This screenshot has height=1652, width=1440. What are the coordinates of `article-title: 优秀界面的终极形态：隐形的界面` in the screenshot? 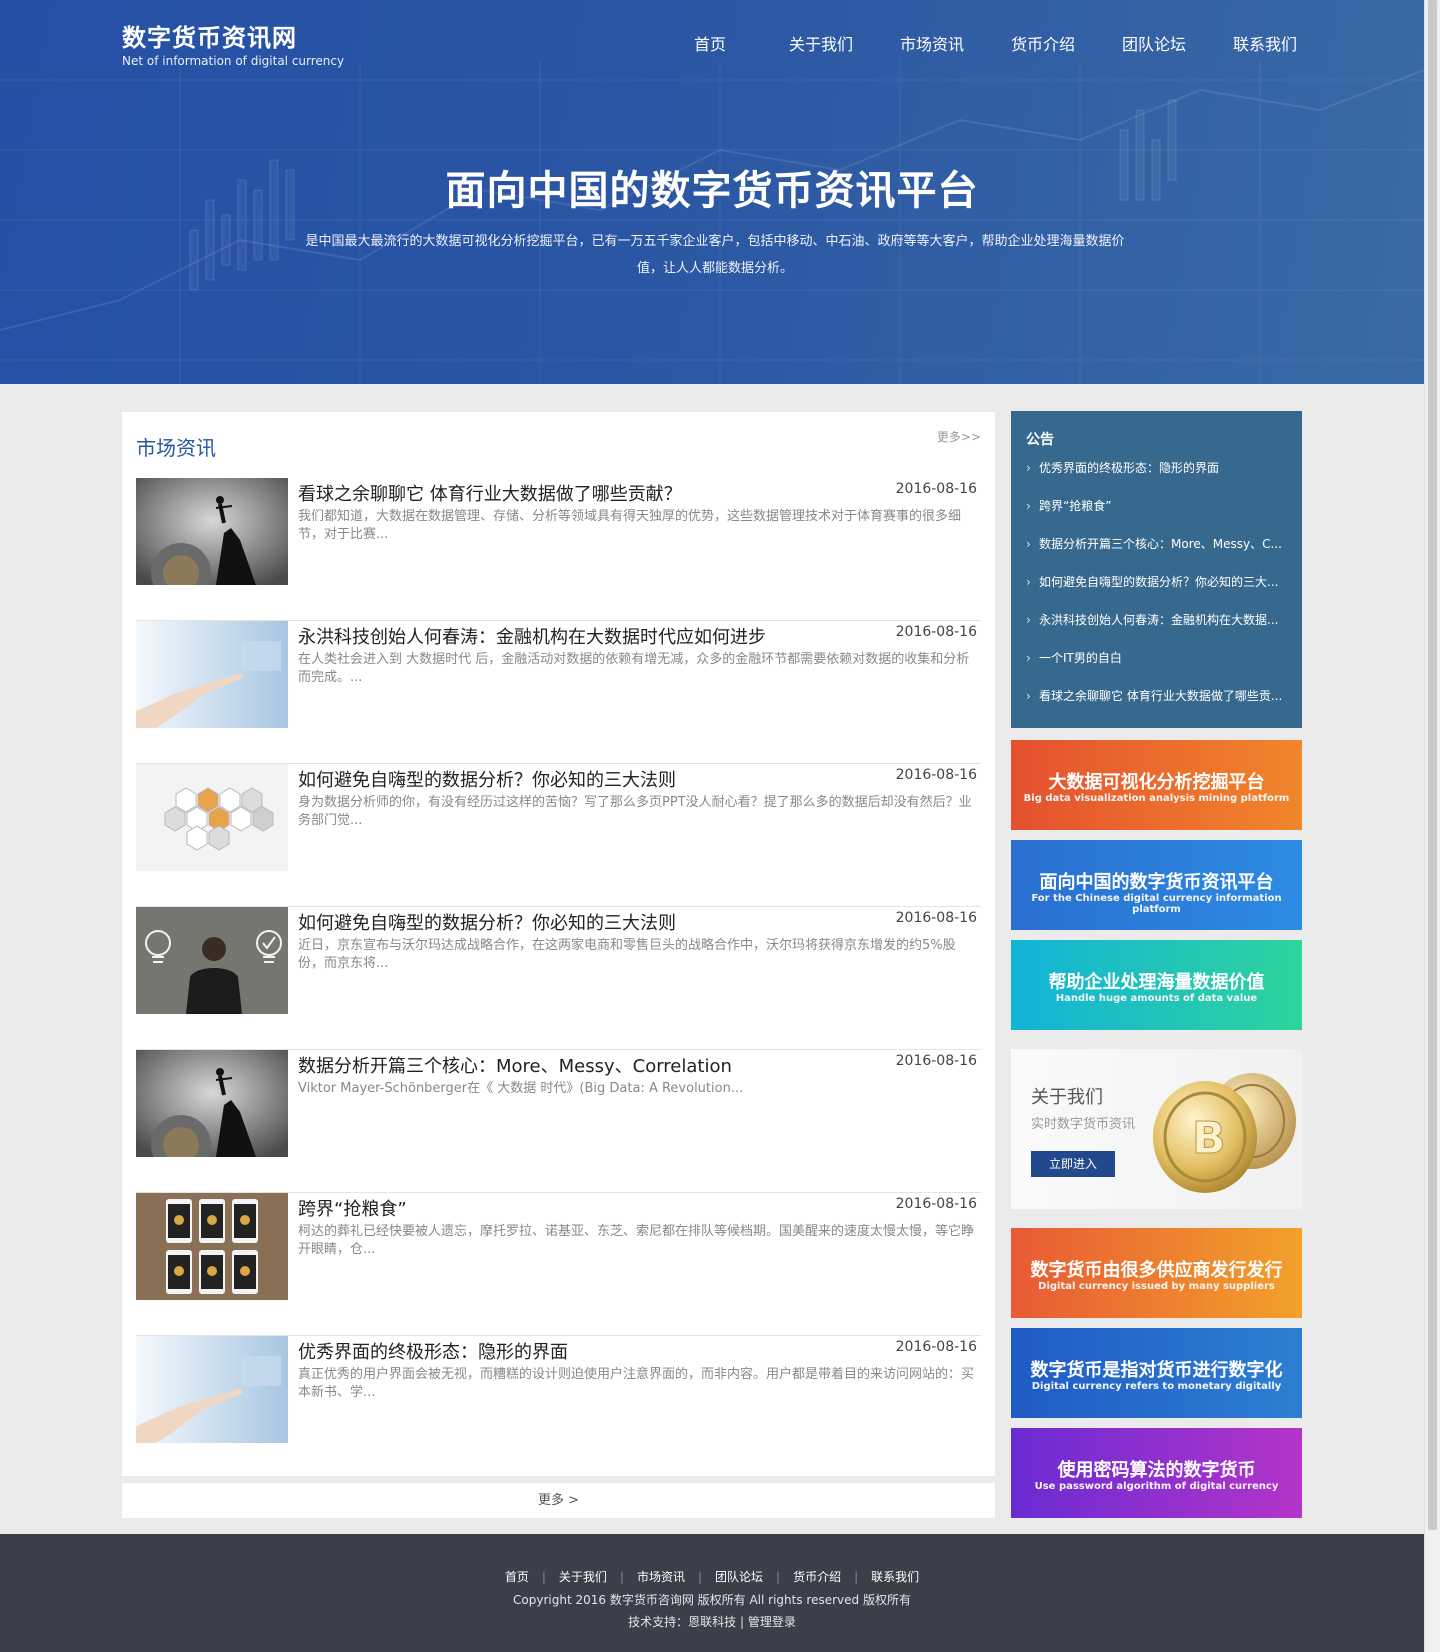 It's located at (433, 1351).